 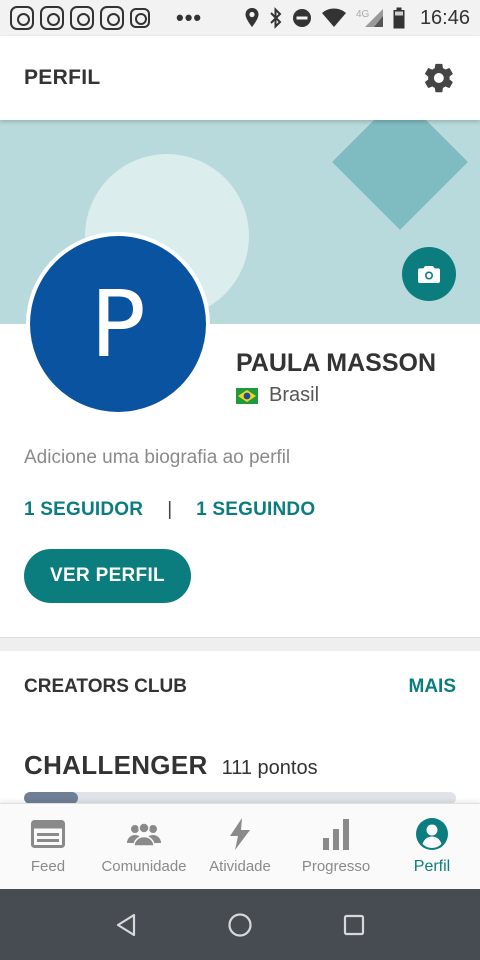 I want to click on follow-stats: 1 SEGUIDOR | 1 SEGUINDO, so click(x=169, y=510).